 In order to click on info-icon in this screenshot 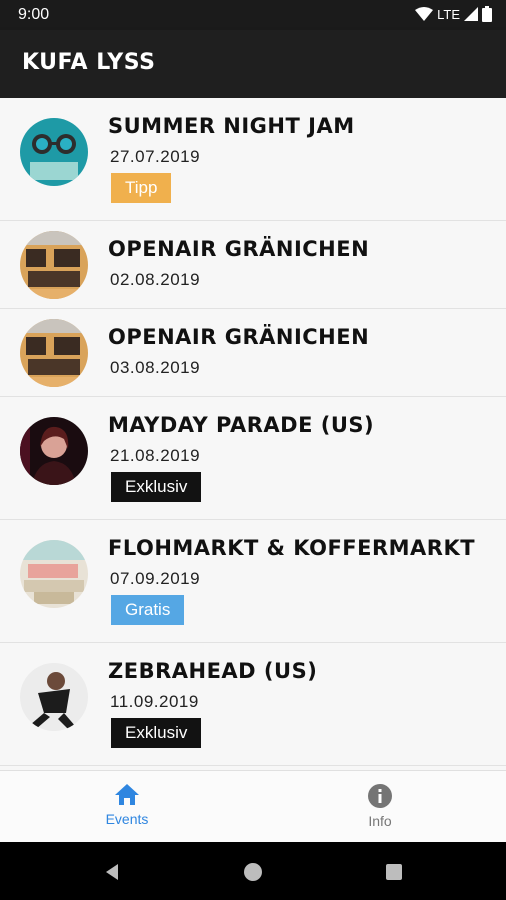, I will do `click(380, 796)`.